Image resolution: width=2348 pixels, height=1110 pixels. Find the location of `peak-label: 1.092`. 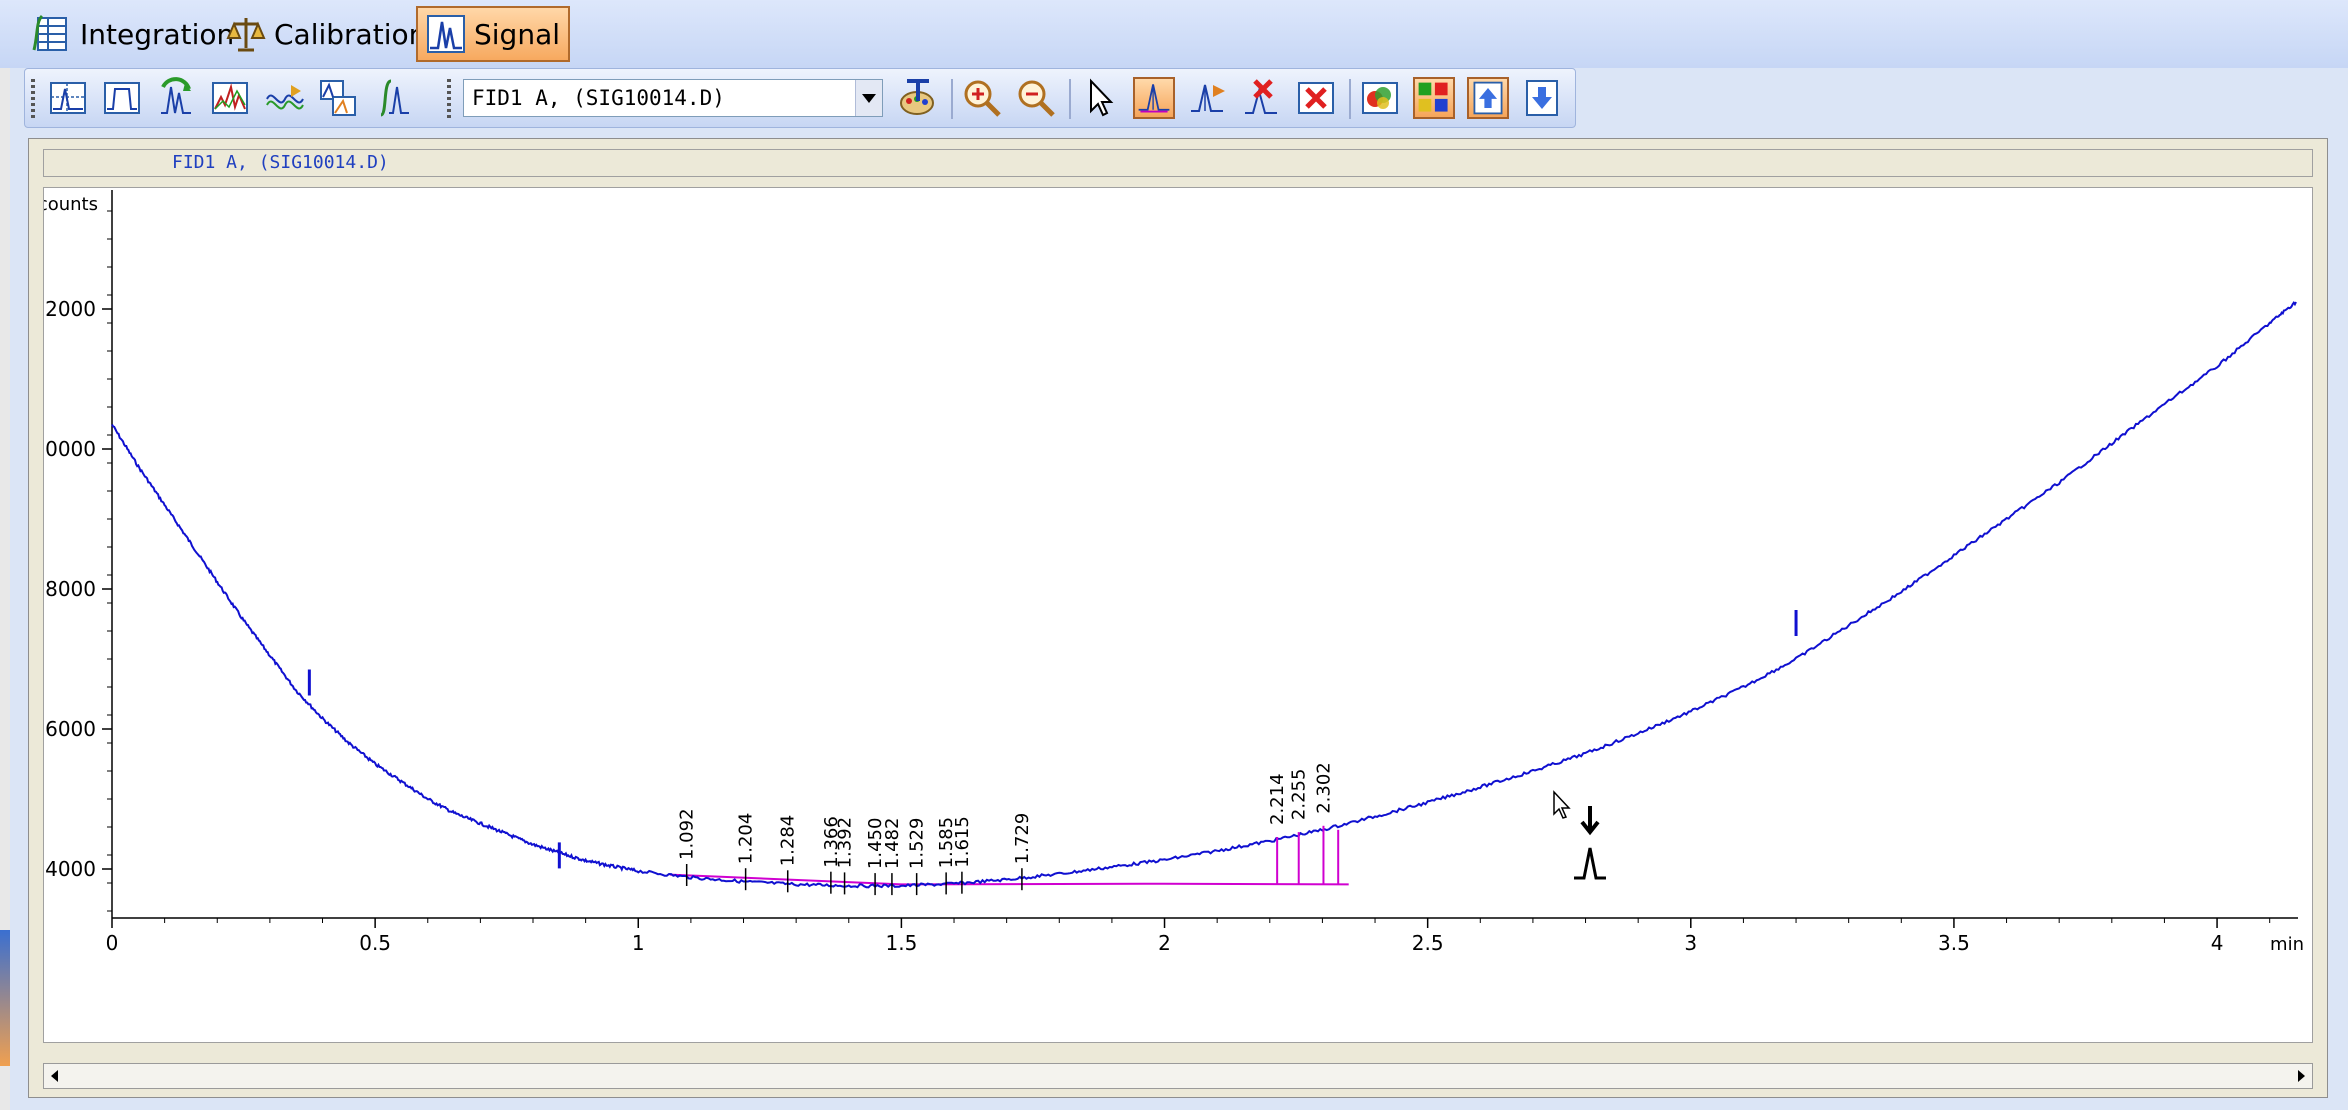

peak-label: 1.092 is located at coordinates (687, 834).